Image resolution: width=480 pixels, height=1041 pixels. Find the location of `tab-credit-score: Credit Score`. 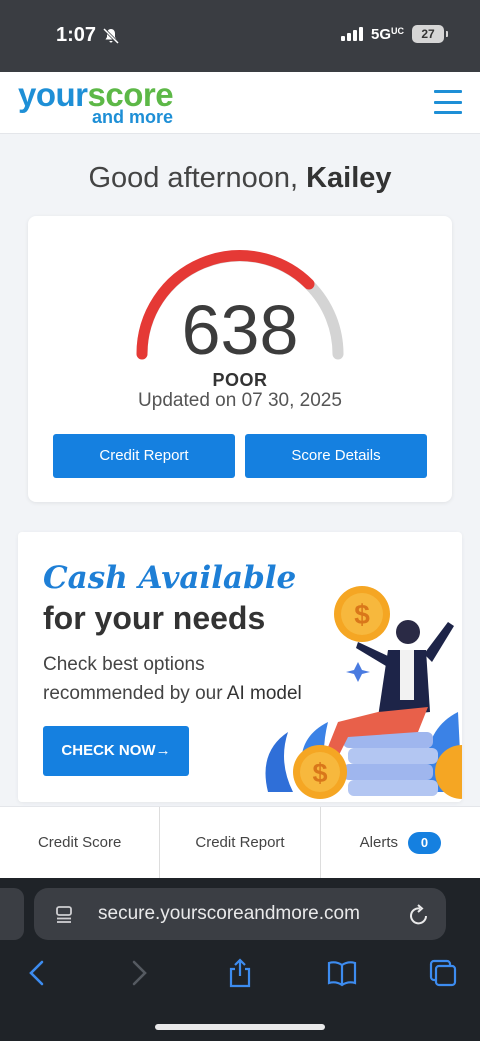

tab-credit-score: Credit Score is located at coordinates (80, 842).